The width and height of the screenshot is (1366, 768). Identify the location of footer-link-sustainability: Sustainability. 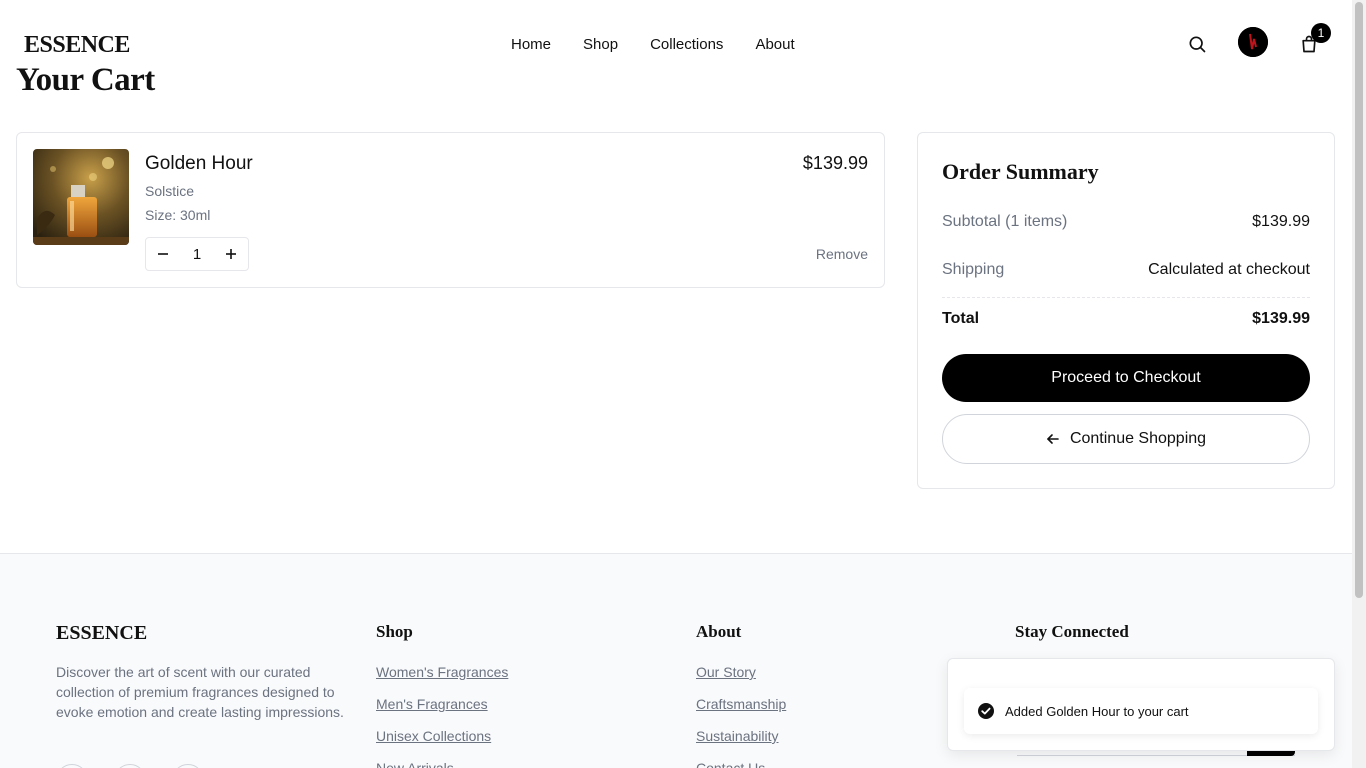
(741, 744).